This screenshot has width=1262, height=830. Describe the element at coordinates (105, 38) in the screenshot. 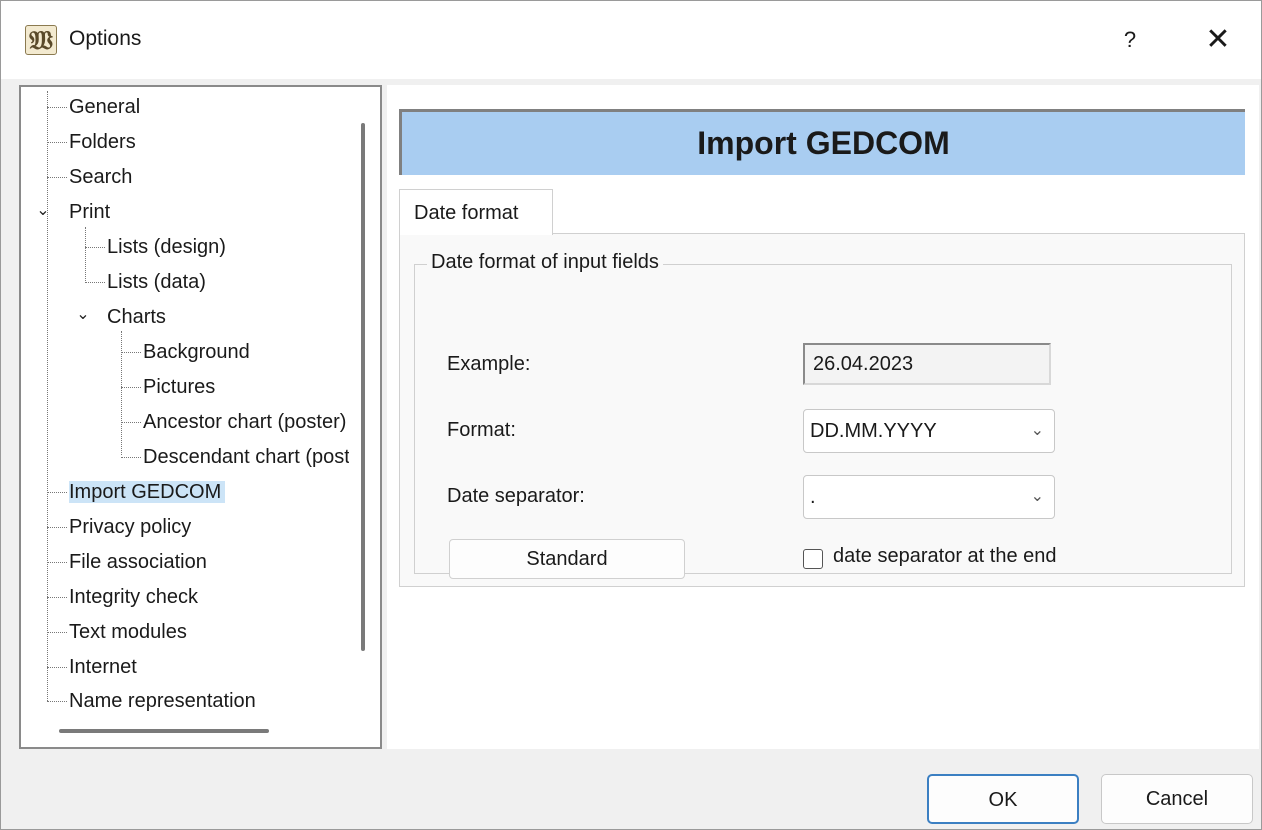

I see `window-title: Options` at that location.